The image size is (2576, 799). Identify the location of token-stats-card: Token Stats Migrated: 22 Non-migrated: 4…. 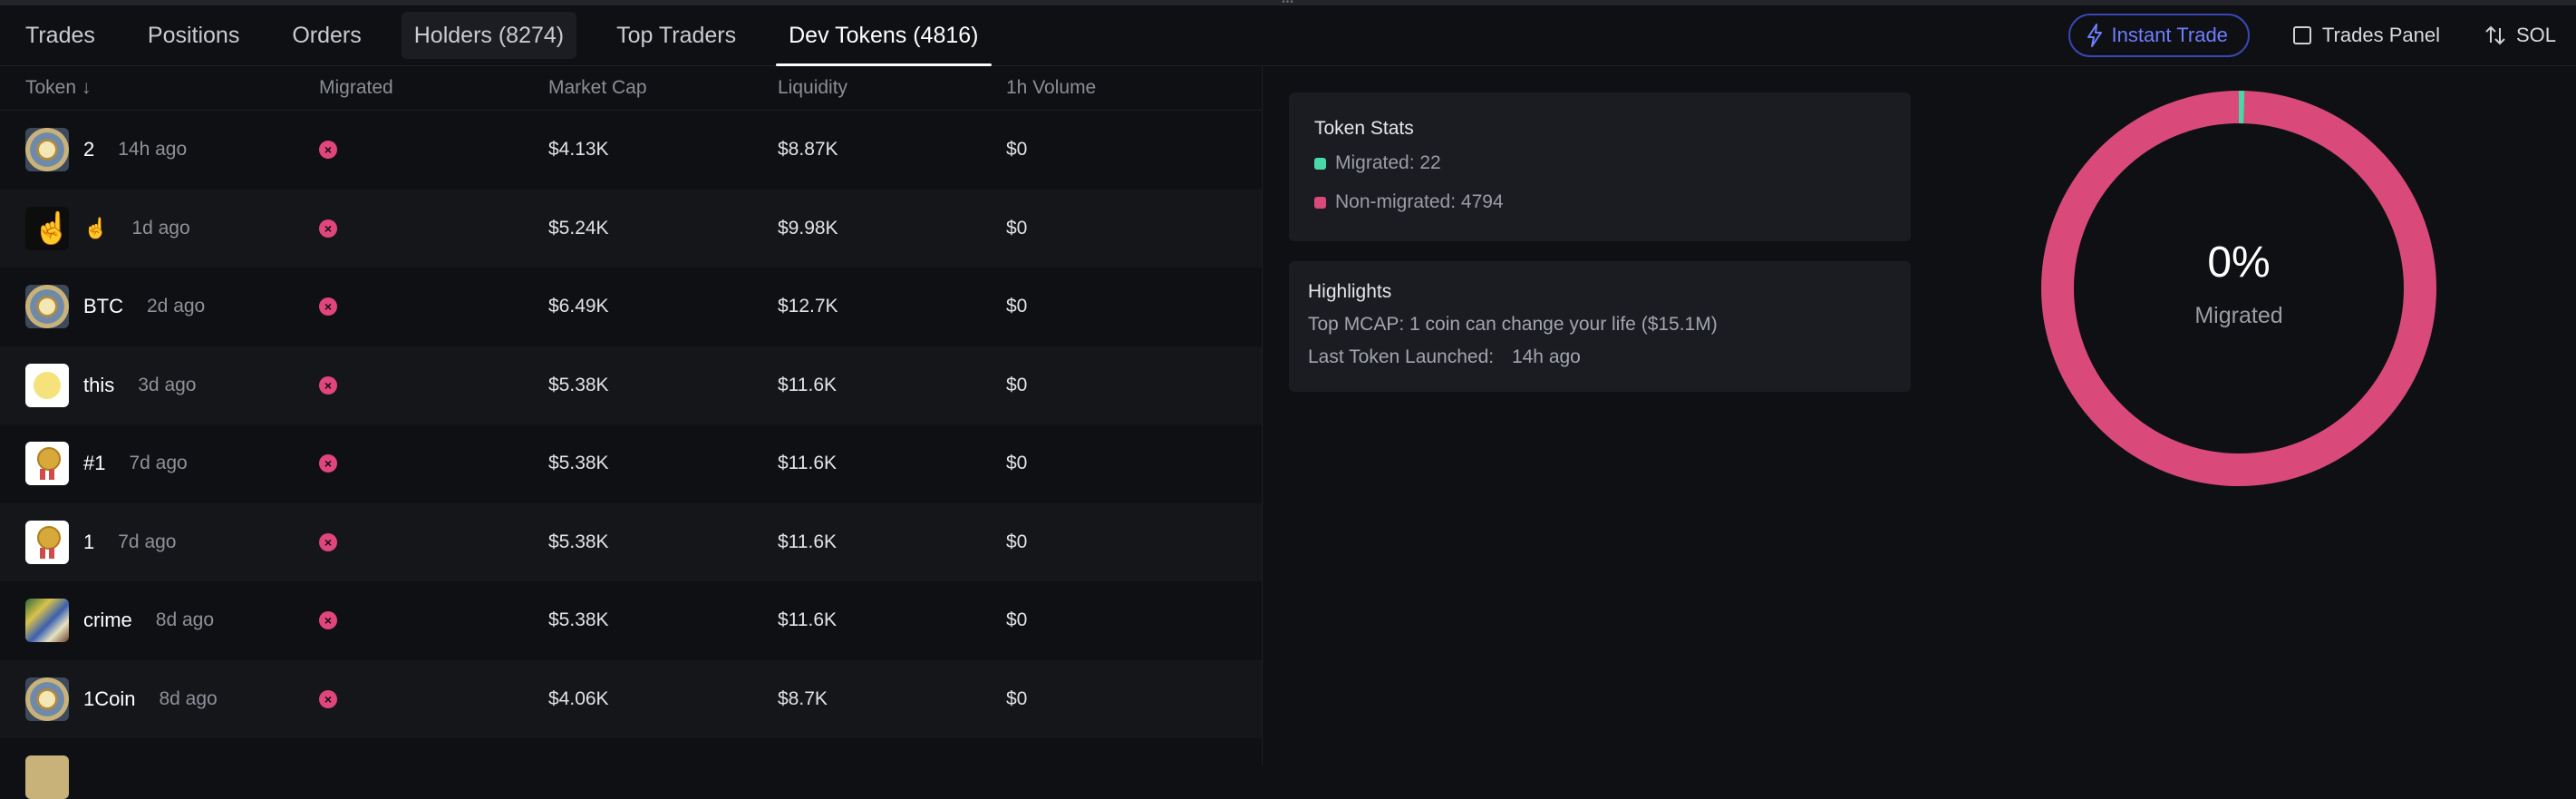
(1600, 167).